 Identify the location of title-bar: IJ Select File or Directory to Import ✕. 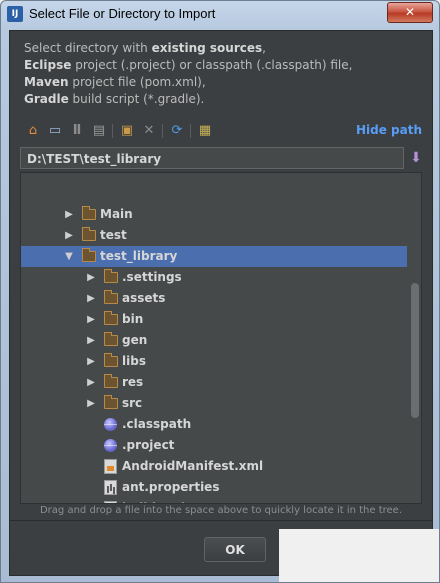
(220, 14).